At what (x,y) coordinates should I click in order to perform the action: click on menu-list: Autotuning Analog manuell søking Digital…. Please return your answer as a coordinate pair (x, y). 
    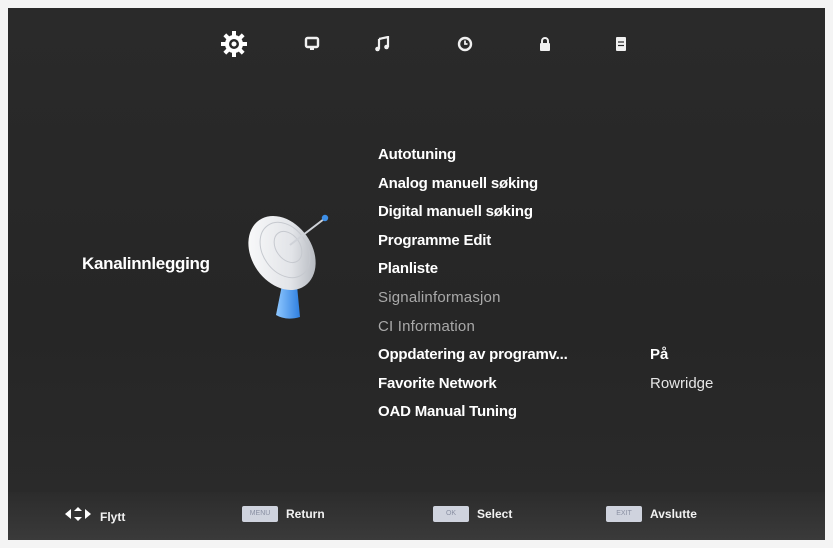
    Looking at the image, I should click on (473, 284).